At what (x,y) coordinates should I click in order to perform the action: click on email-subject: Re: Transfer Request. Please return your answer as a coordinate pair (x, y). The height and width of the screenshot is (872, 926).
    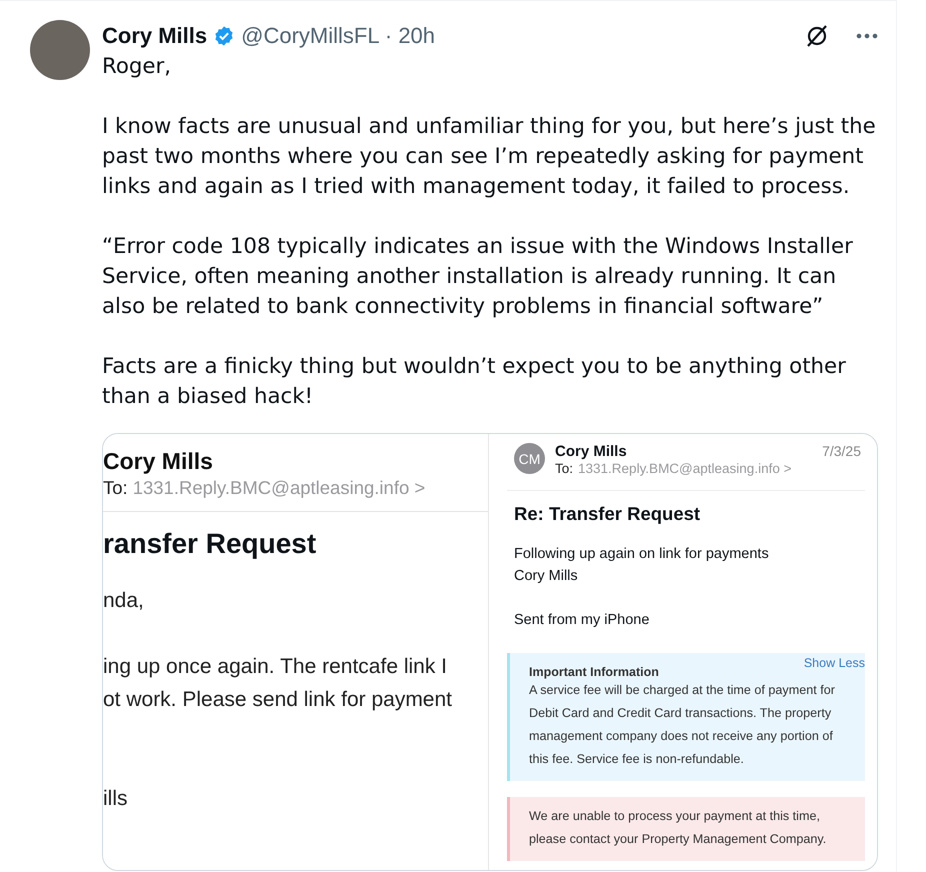
    Looking at the image, I should click on (607, 514).